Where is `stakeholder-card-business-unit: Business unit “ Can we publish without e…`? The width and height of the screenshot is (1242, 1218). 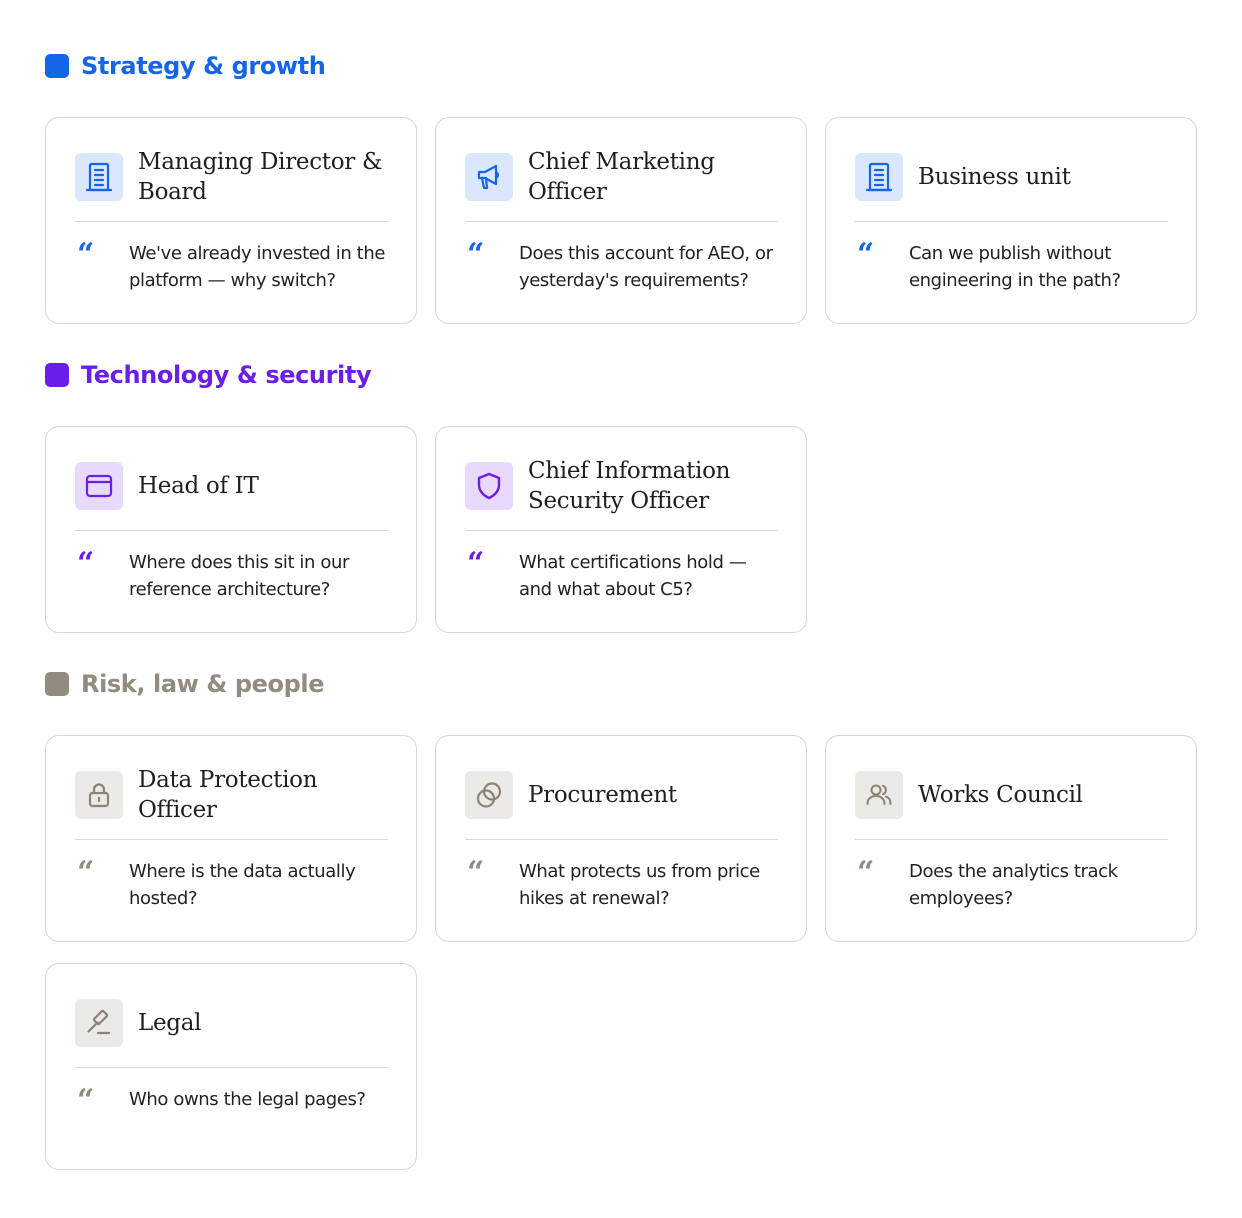
stakeholder-card-business-unit: Business unit “ Can we publish without e… is located at coordinates (1011, 220).